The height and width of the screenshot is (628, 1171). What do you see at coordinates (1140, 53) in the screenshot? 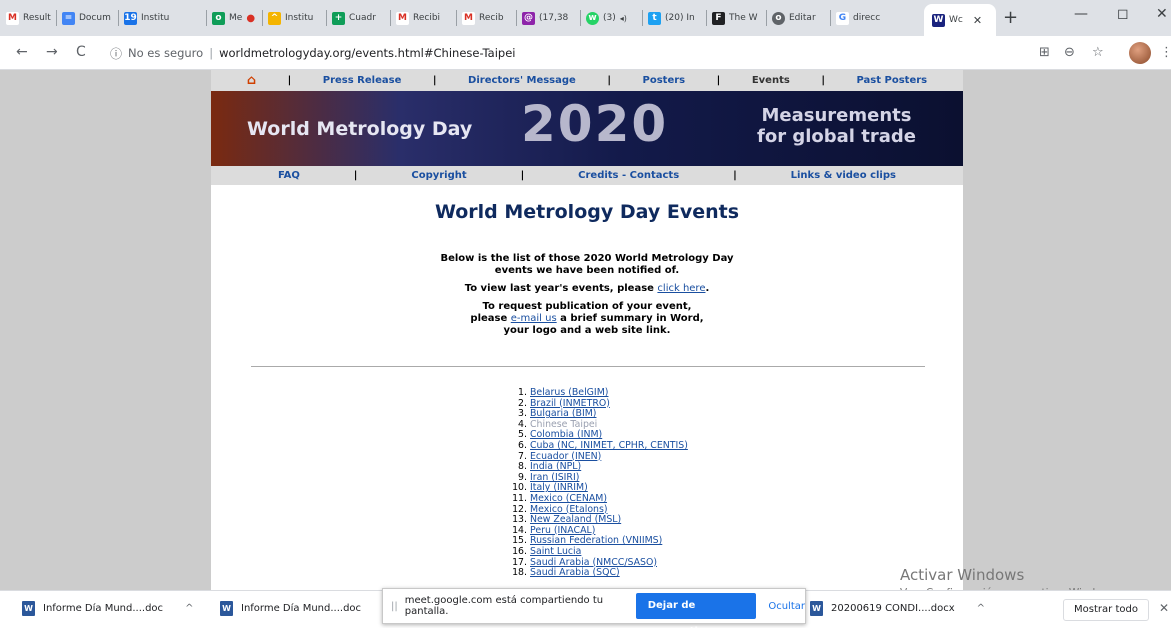
I see `profile-avatar` at bounding box center [1140, 53].